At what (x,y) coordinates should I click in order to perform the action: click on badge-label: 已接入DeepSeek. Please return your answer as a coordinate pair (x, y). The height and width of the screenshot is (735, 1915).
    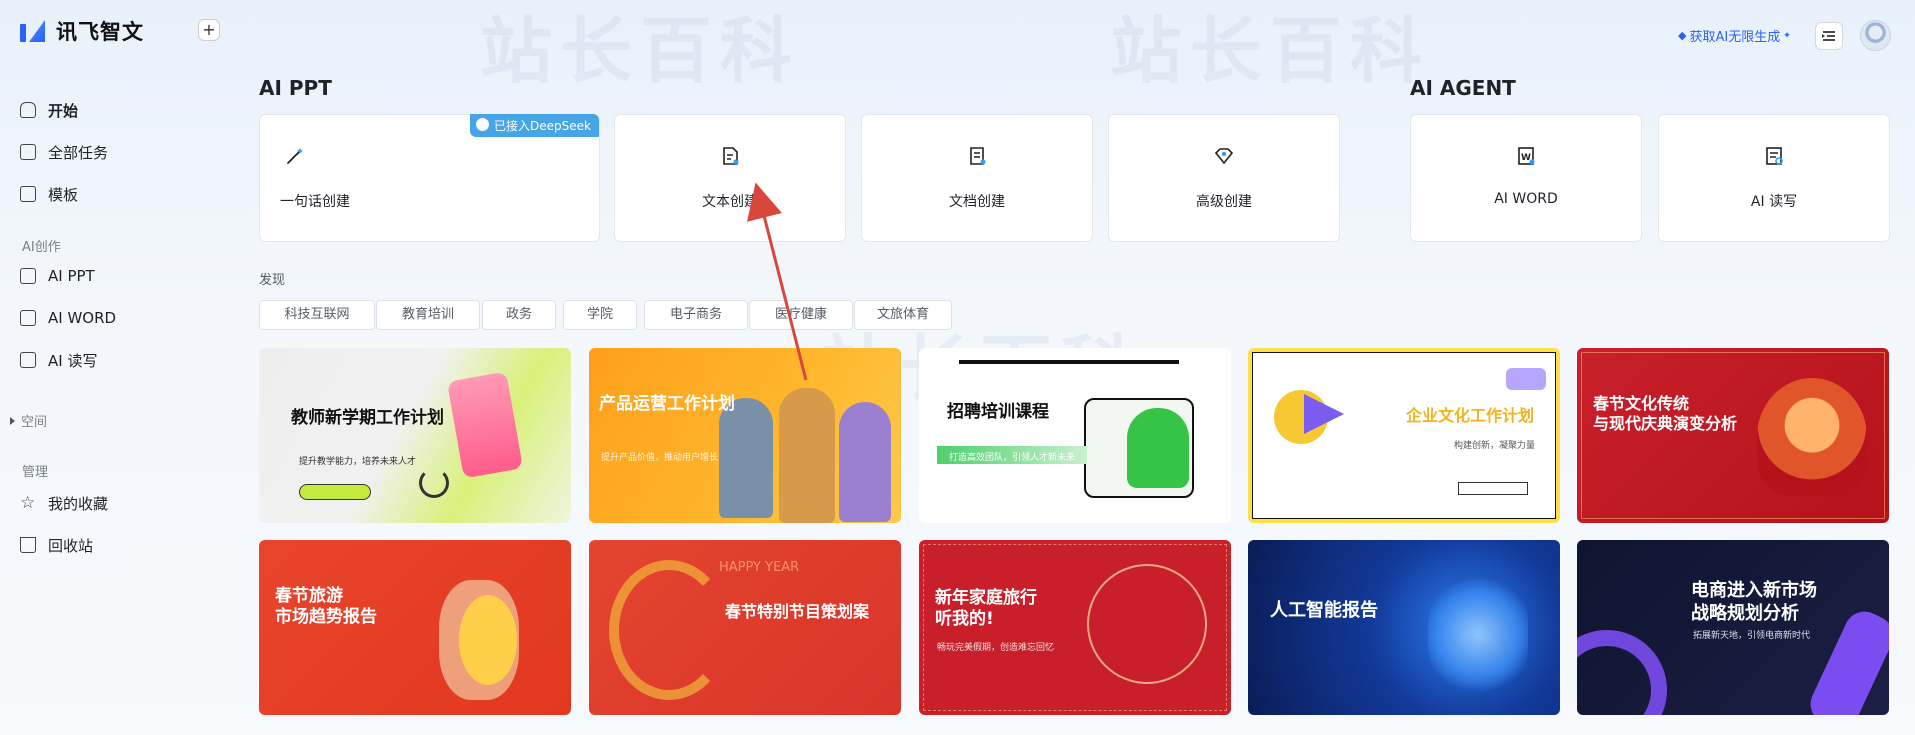
    Looking at the image, I should click on (542, 126).